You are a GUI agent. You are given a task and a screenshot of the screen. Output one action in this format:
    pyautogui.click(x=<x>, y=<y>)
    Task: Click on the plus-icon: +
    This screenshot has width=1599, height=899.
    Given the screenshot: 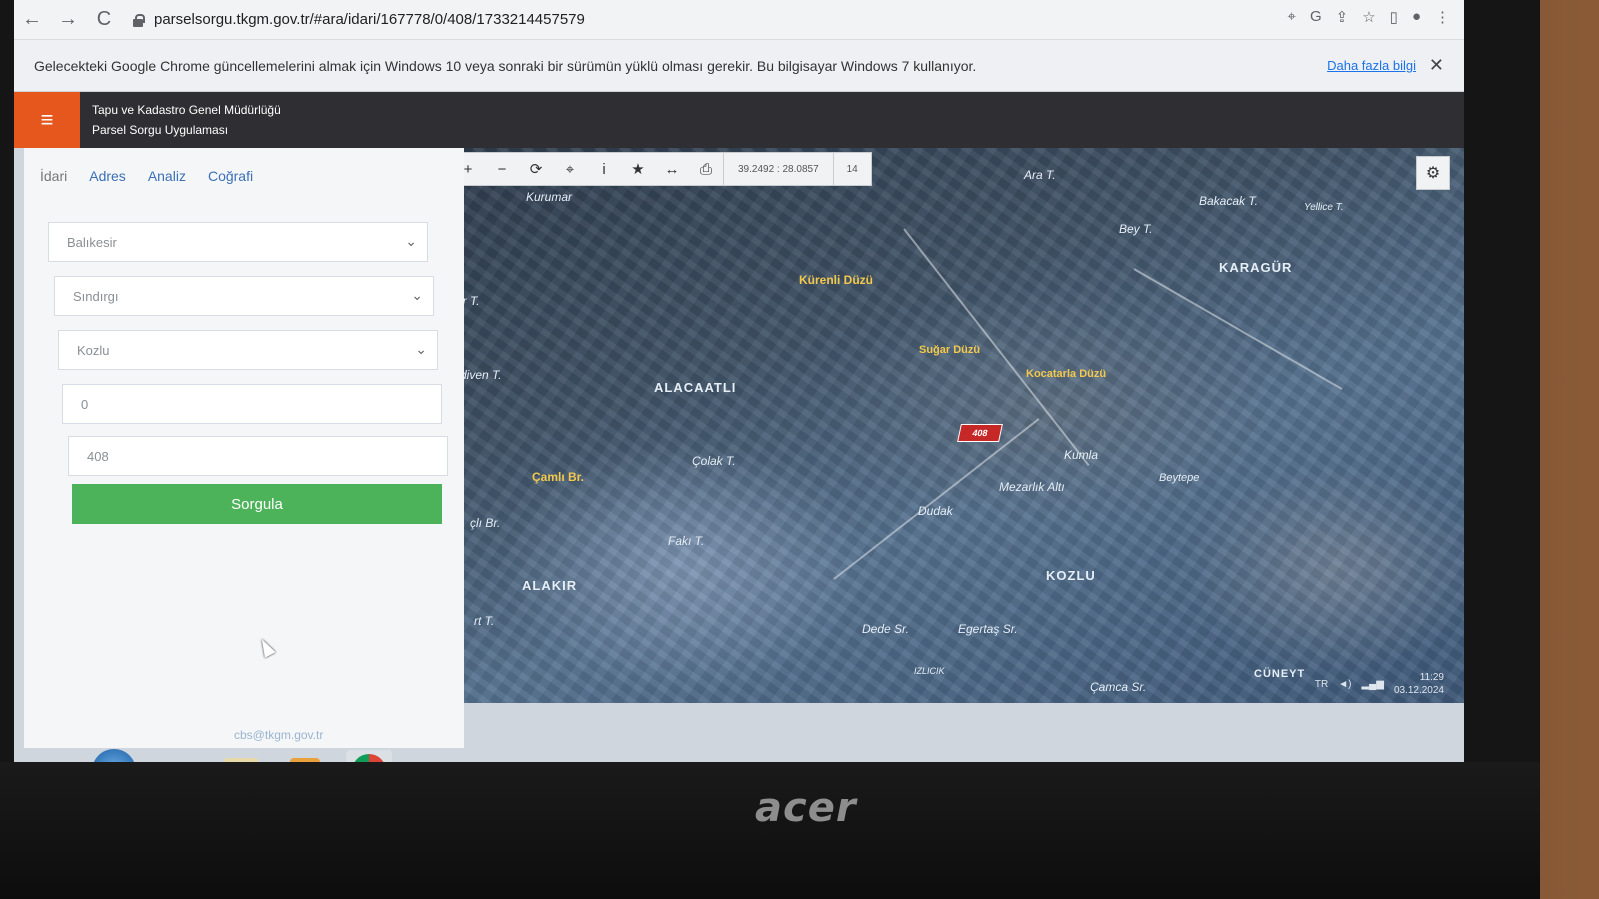 What is the action you would take?
    pyautogui.click(x=468, y=169)
    